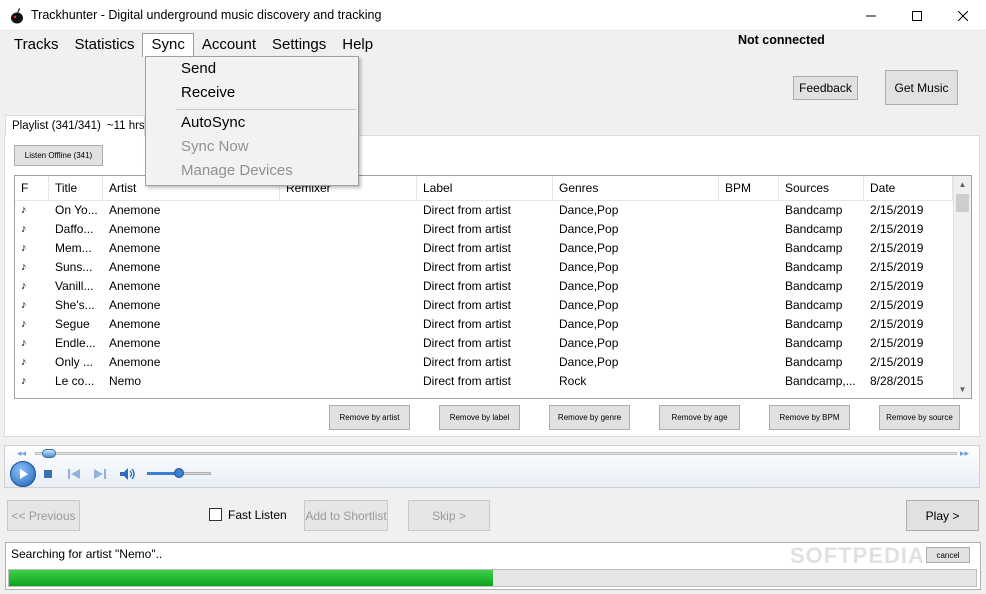  I want to click on menu-statistics: Statistics, so click(104, 45).